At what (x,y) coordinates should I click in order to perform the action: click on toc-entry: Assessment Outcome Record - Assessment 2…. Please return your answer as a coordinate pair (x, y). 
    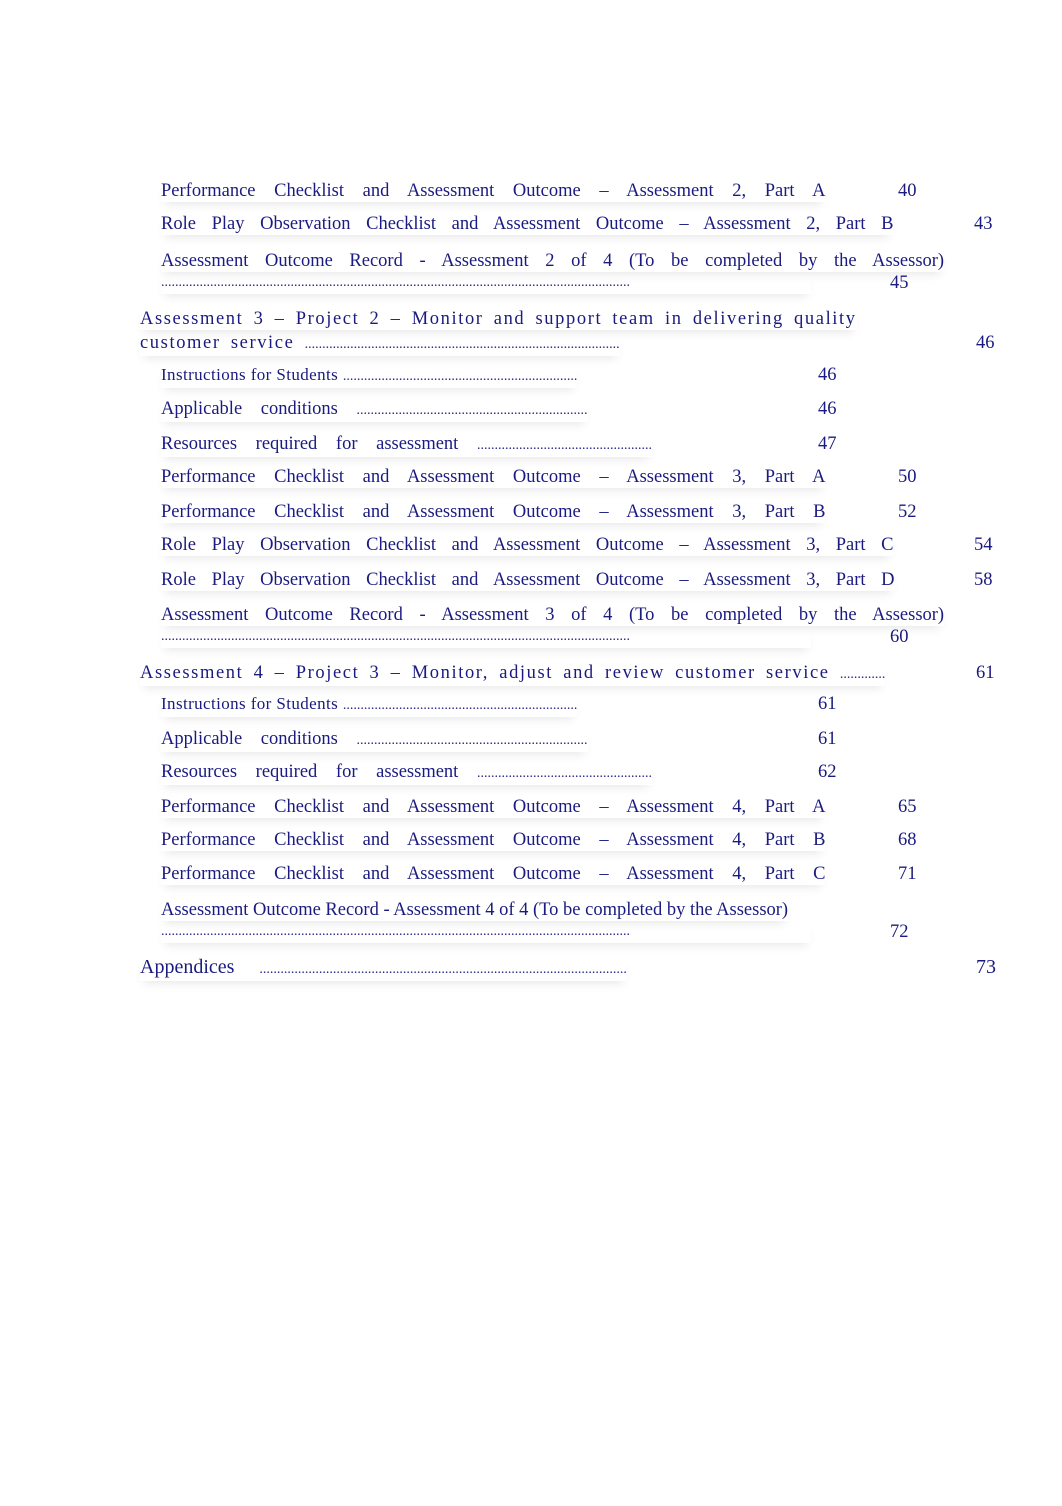
    Looking at the image, I should click on (552, 261).